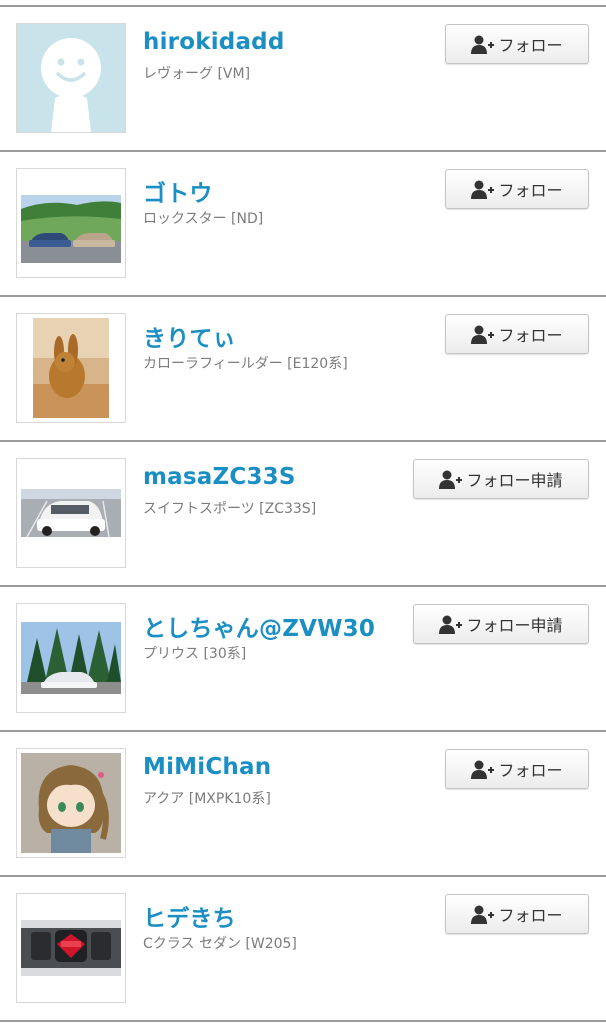  What do you see at coordinates (197, 74) in the screenshot?
I see `car-model: レヴォーグ [VM]` at bounding box center [197, 74].